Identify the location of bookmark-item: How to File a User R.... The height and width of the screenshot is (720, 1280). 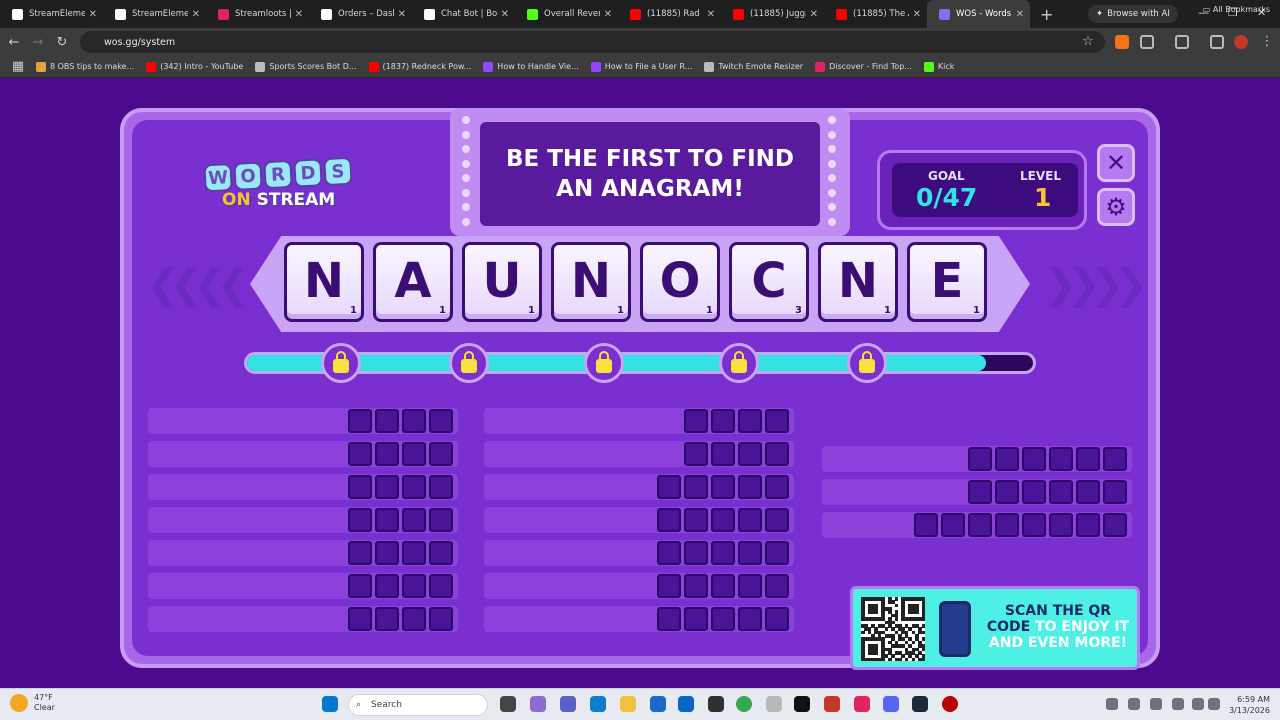
(641, 66).